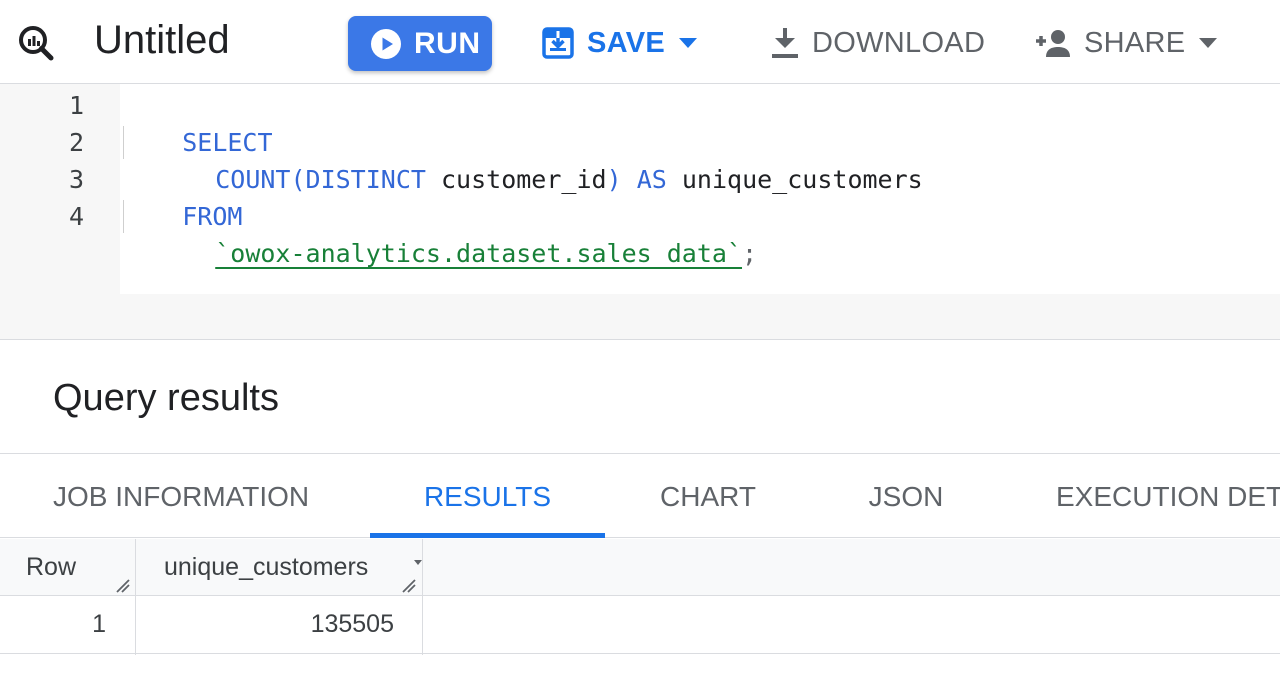  I want to click on sql-identifier: customer_id, so click(524, 179).